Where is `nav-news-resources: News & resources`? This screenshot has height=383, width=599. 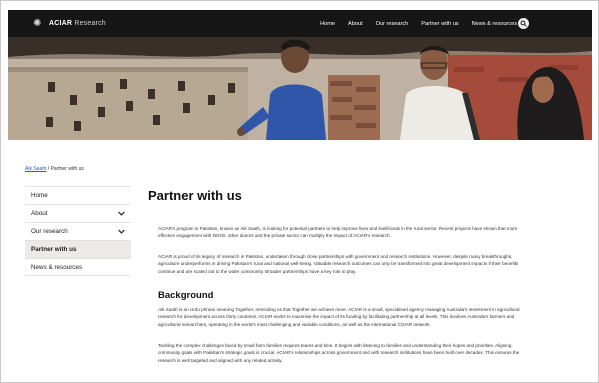 nav-news-resources: News & resources is located at coordinates (494, 24).